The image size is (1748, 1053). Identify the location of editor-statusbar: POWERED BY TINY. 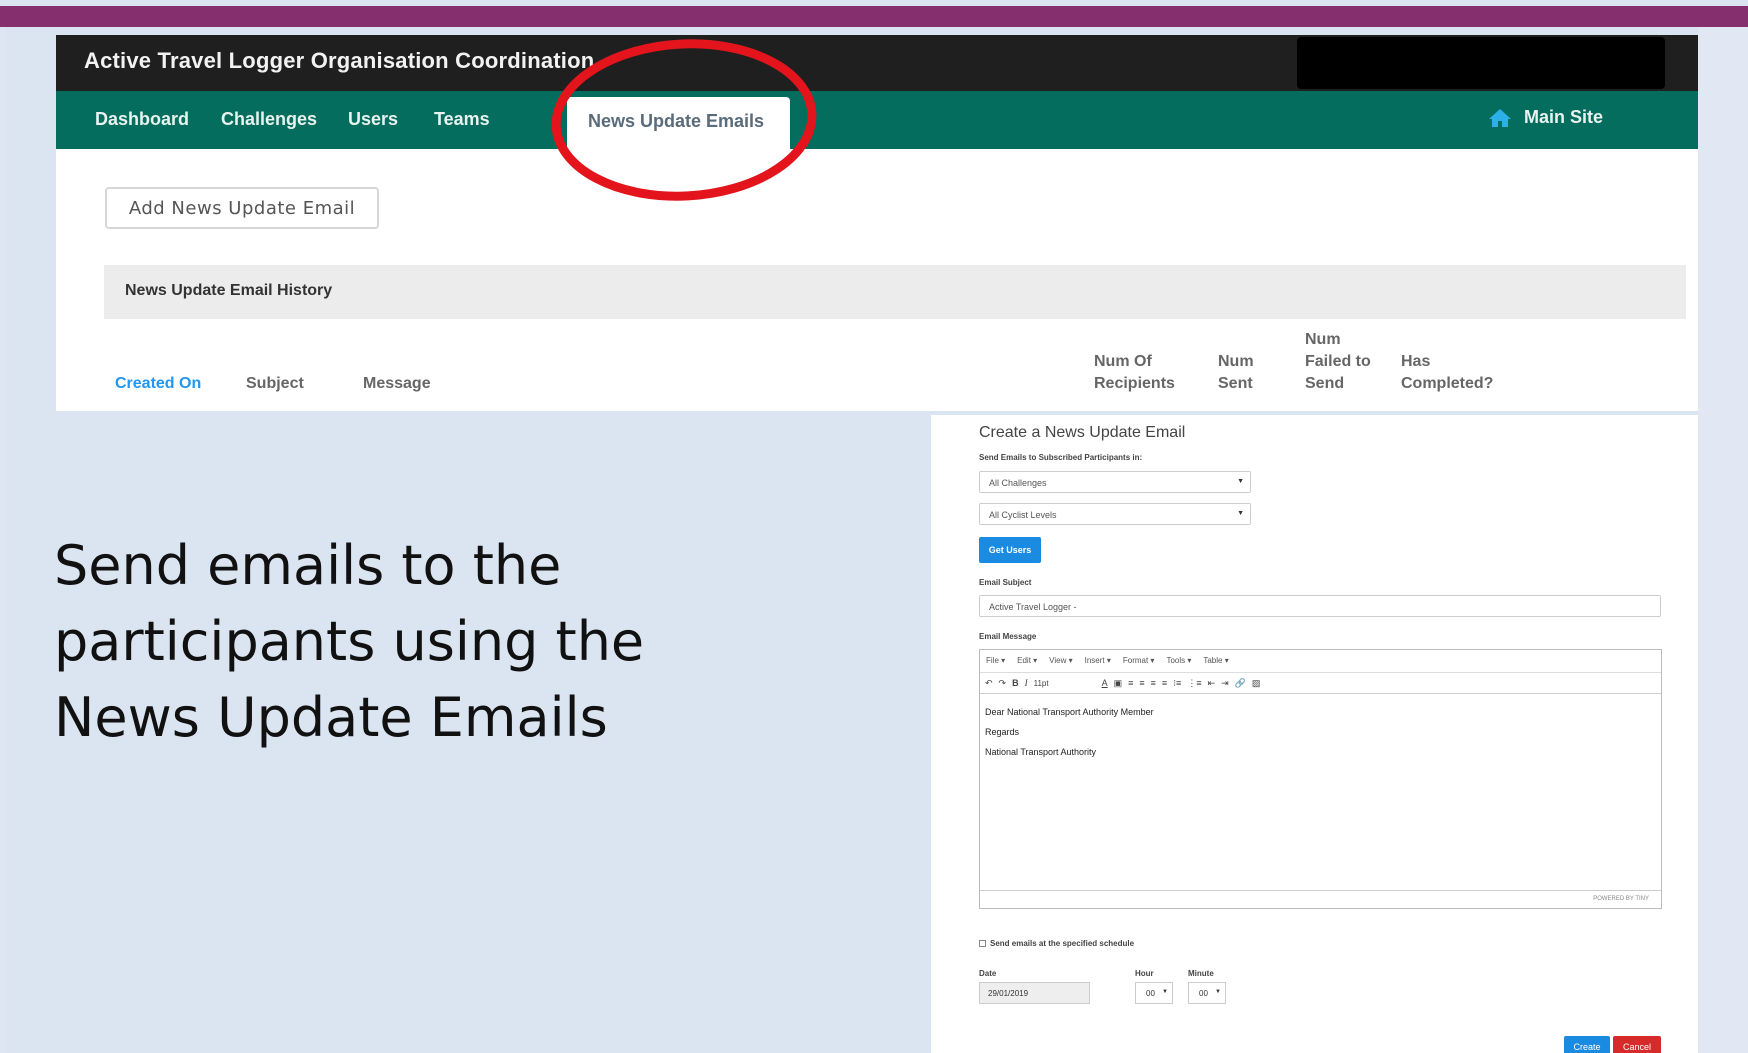
(1320, 899).